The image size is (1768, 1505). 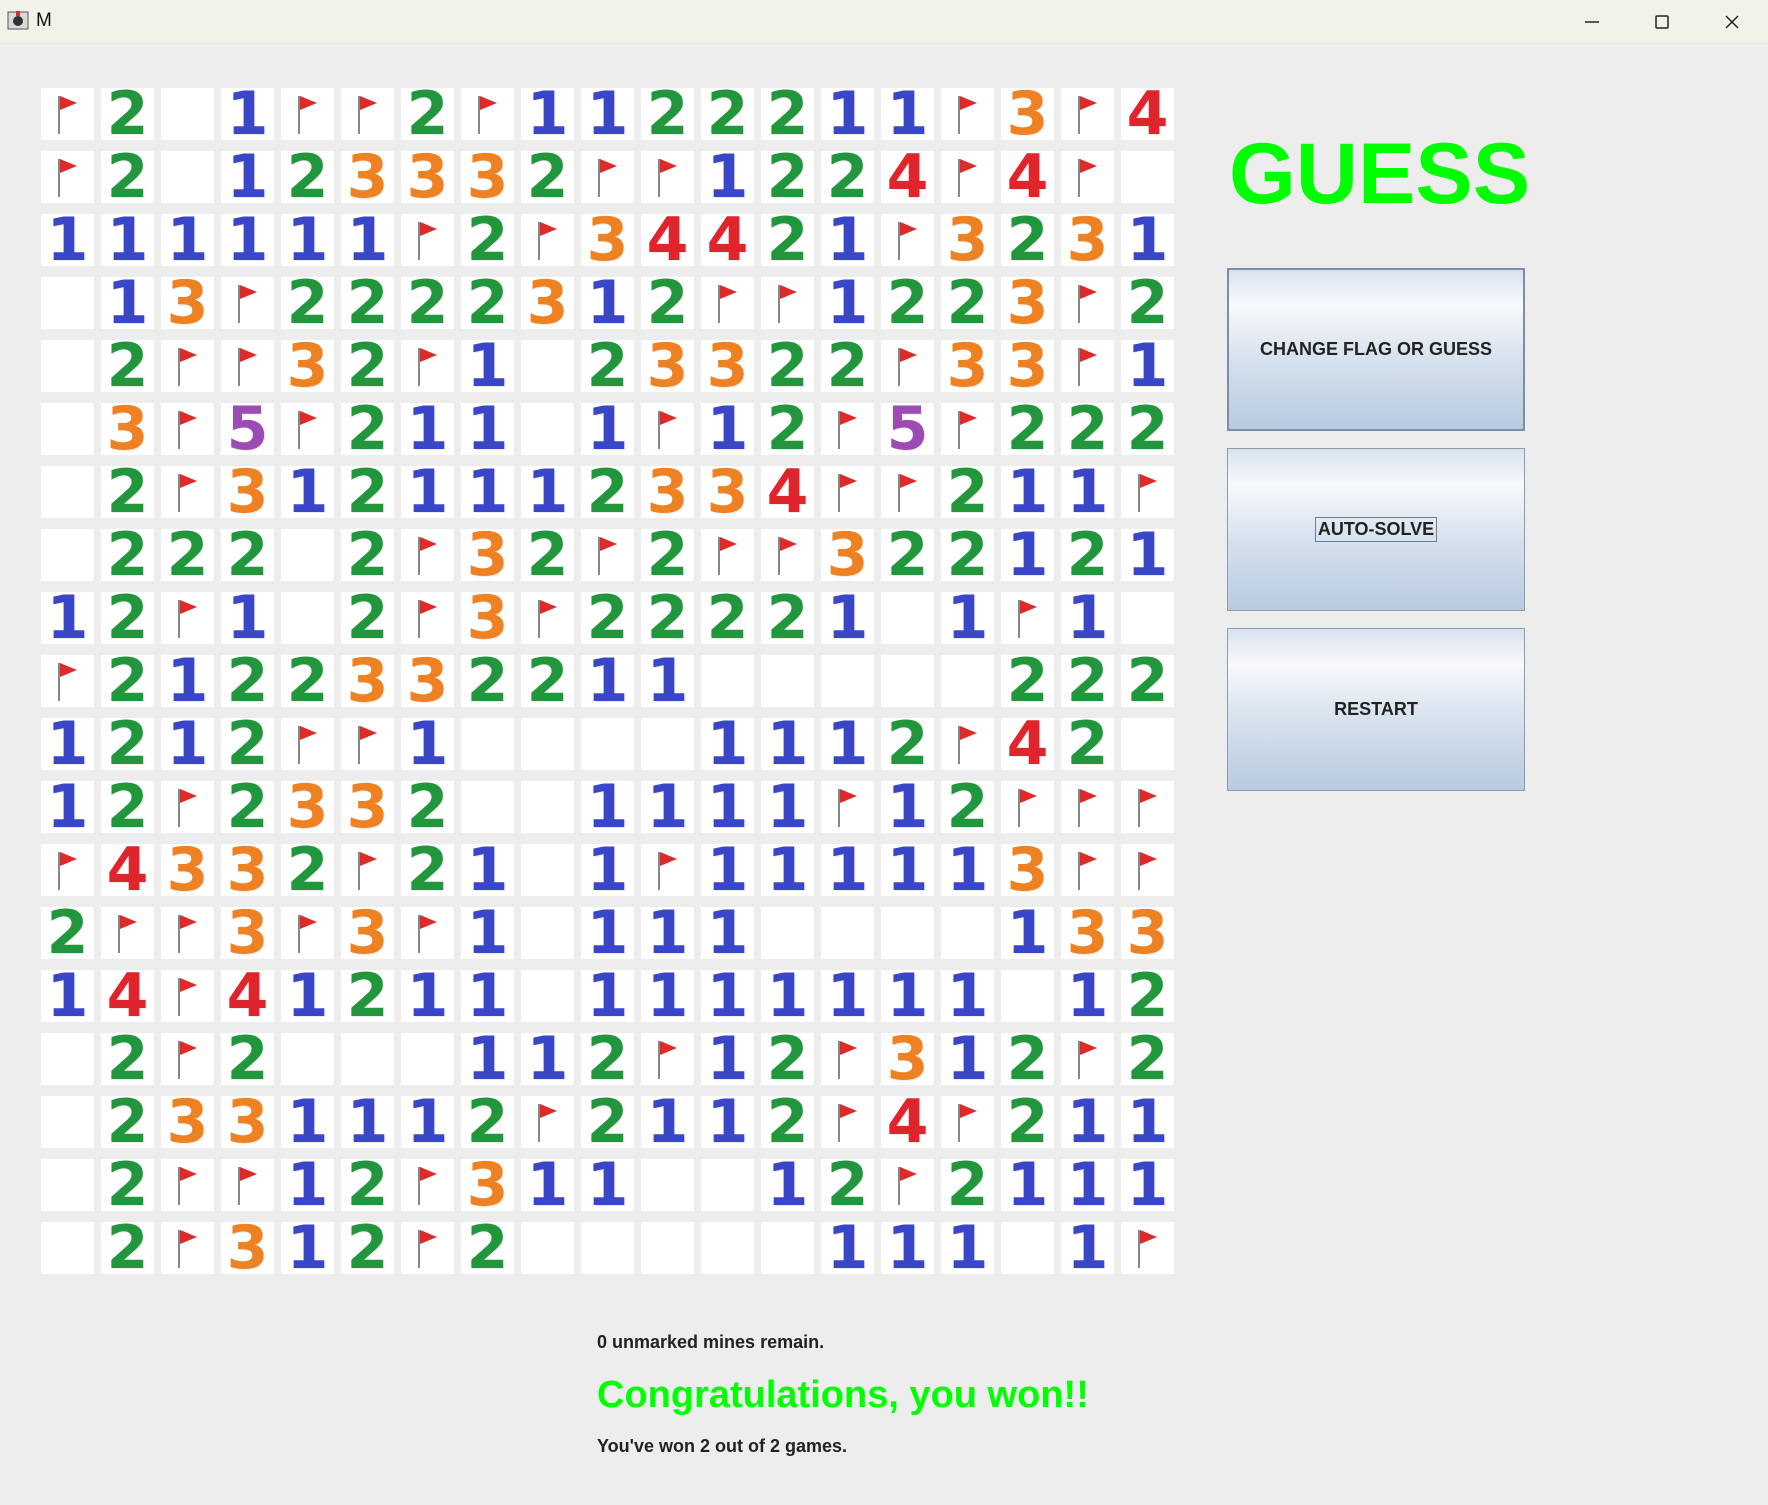 What do you see at coordinates (1592, 21) in the screenshot?
I see `minimize-button` at bounding box center [1592, 21].